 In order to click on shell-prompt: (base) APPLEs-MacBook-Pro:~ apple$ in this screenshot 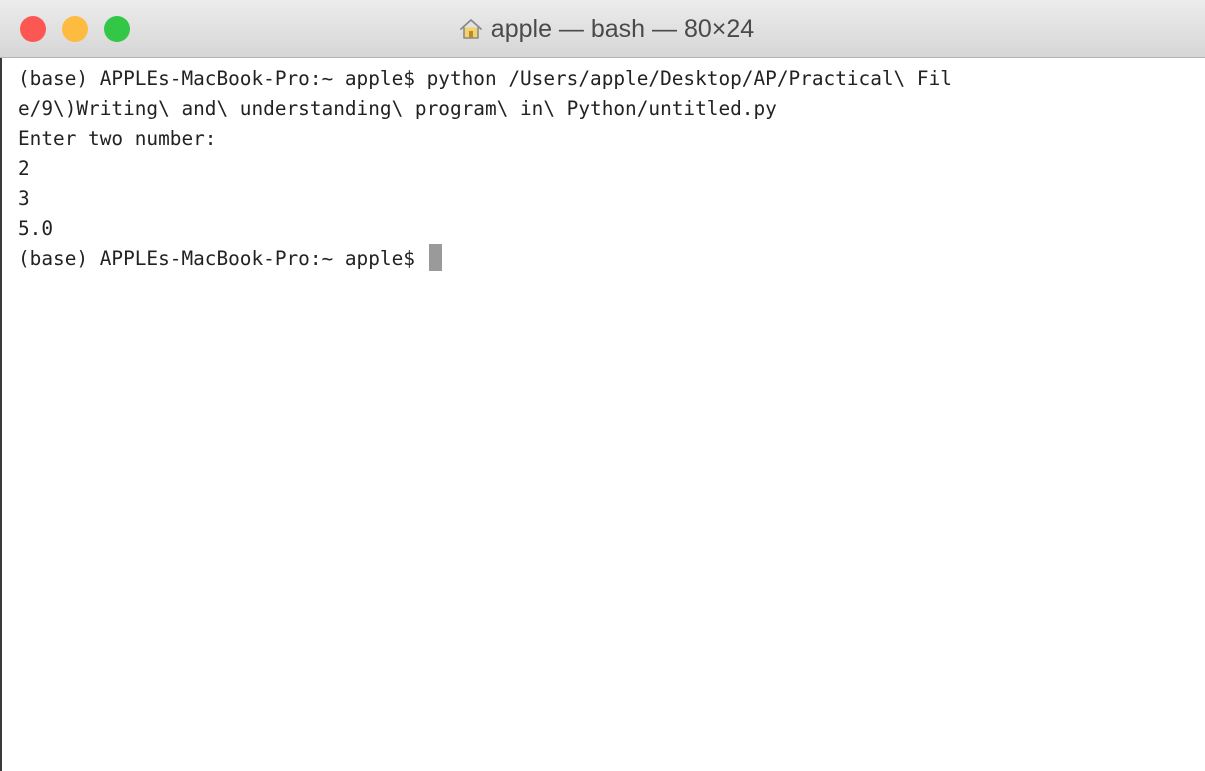, I will do `click(222, 258)`.